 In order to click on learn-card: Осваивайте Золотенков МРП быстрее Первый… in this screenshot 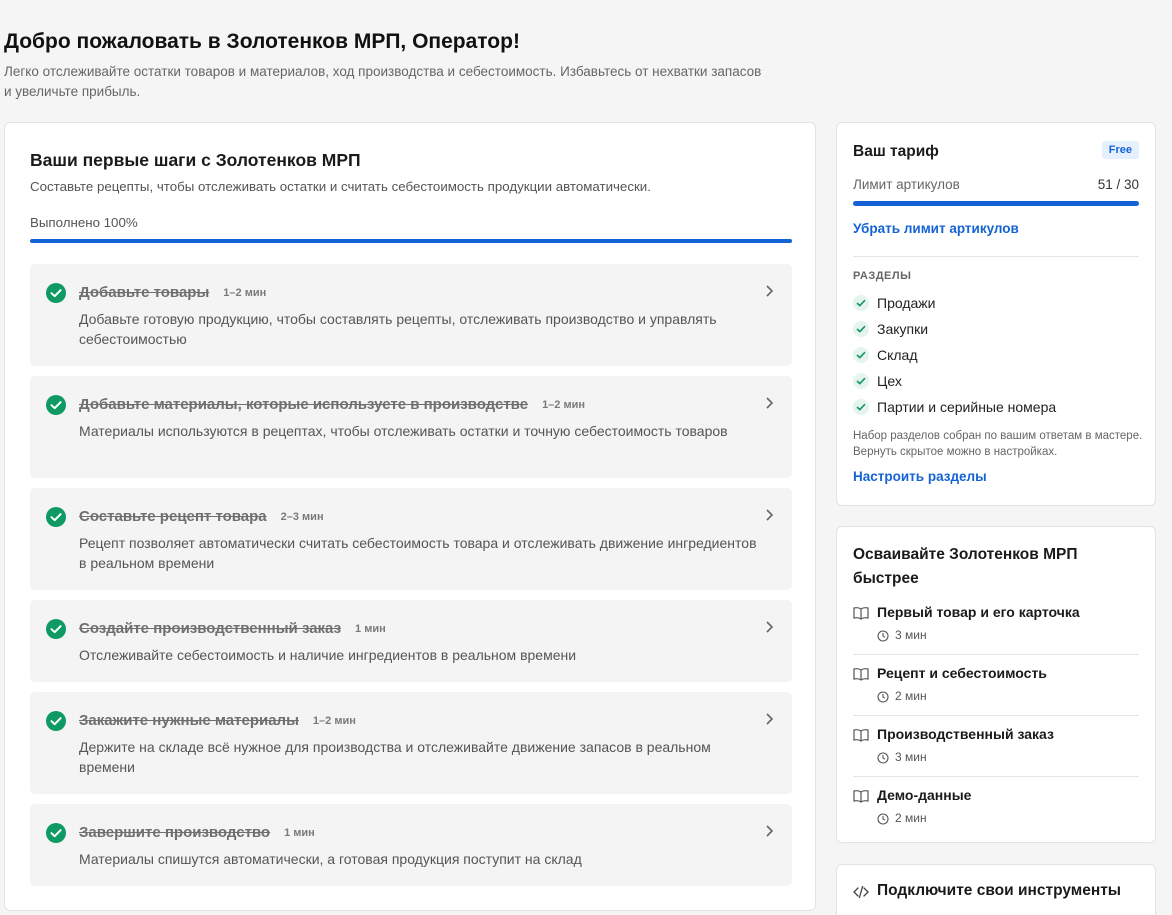, I will do `click(996, 684)`.